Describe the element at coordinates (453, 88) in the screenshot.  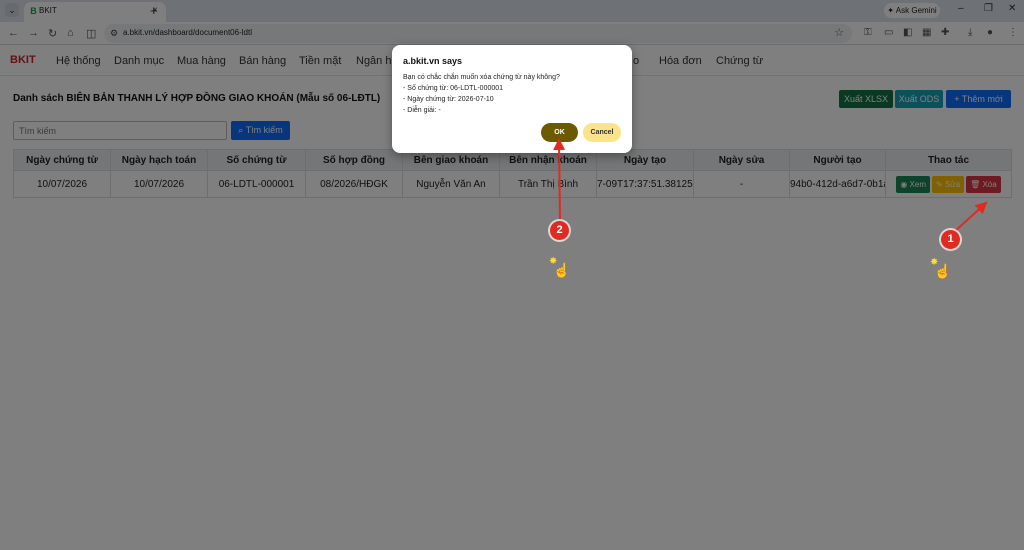
I see `dialog-doc-number: - Số chứng từ: 06-LDTL-000001` at that location.